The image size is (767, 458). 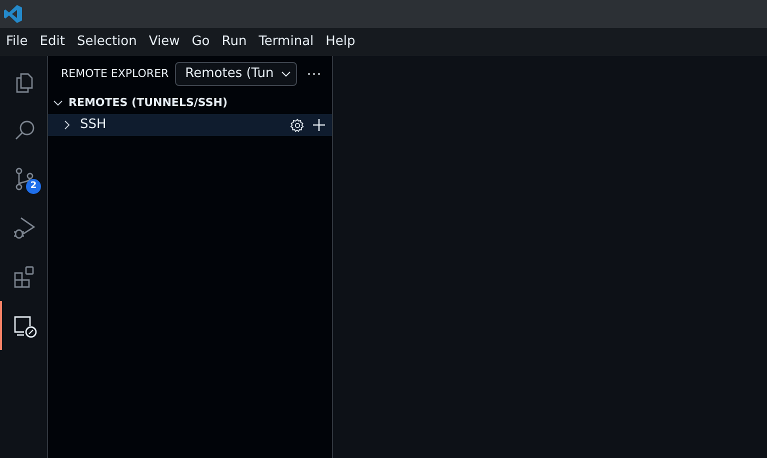 What do you see at coordinates (319, 125) in the screenshot?
I see `add-icon` at bounding box center [319, 125].